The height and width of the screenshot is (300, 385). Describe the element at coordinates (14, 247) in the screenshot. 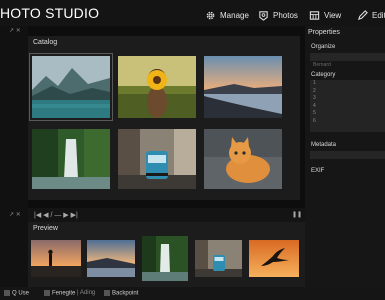

I see `left-rail-lower` at that location.